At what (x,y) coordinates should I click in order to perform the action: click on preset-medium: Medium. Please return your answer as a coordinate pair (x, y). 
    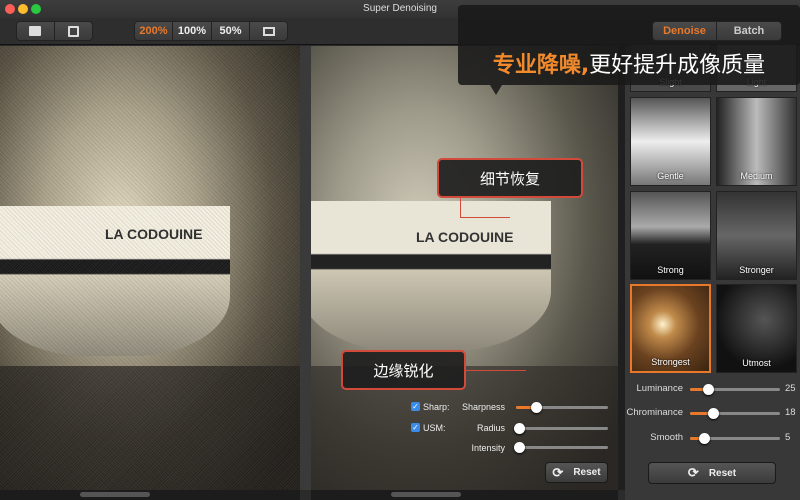
    Looking at the image, I should click on (756, 141).